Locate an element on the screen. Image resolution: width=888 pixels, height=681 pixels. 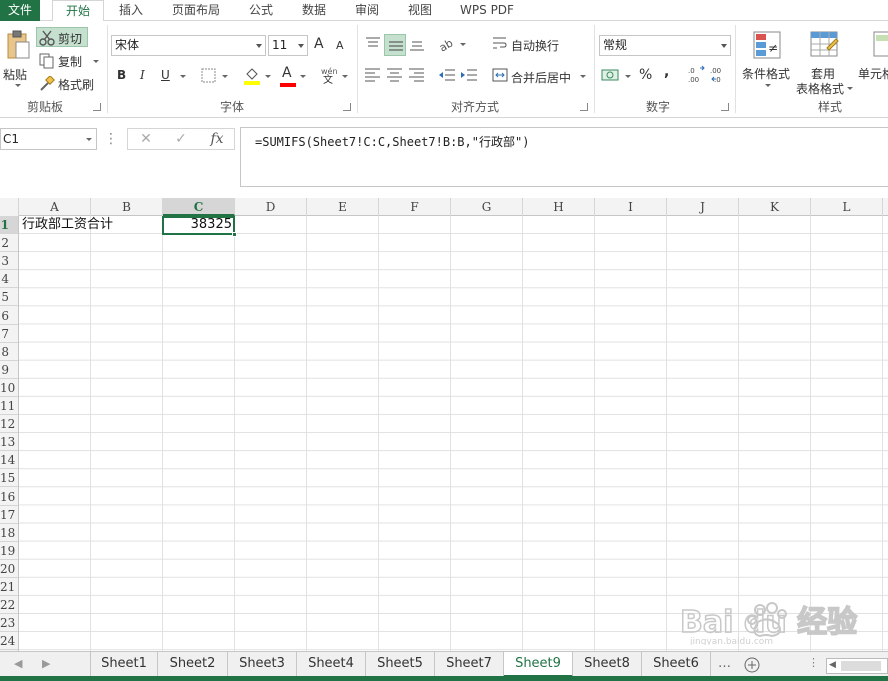
tab-page-layout: 页面布局 is located at coordinates (196, 10).